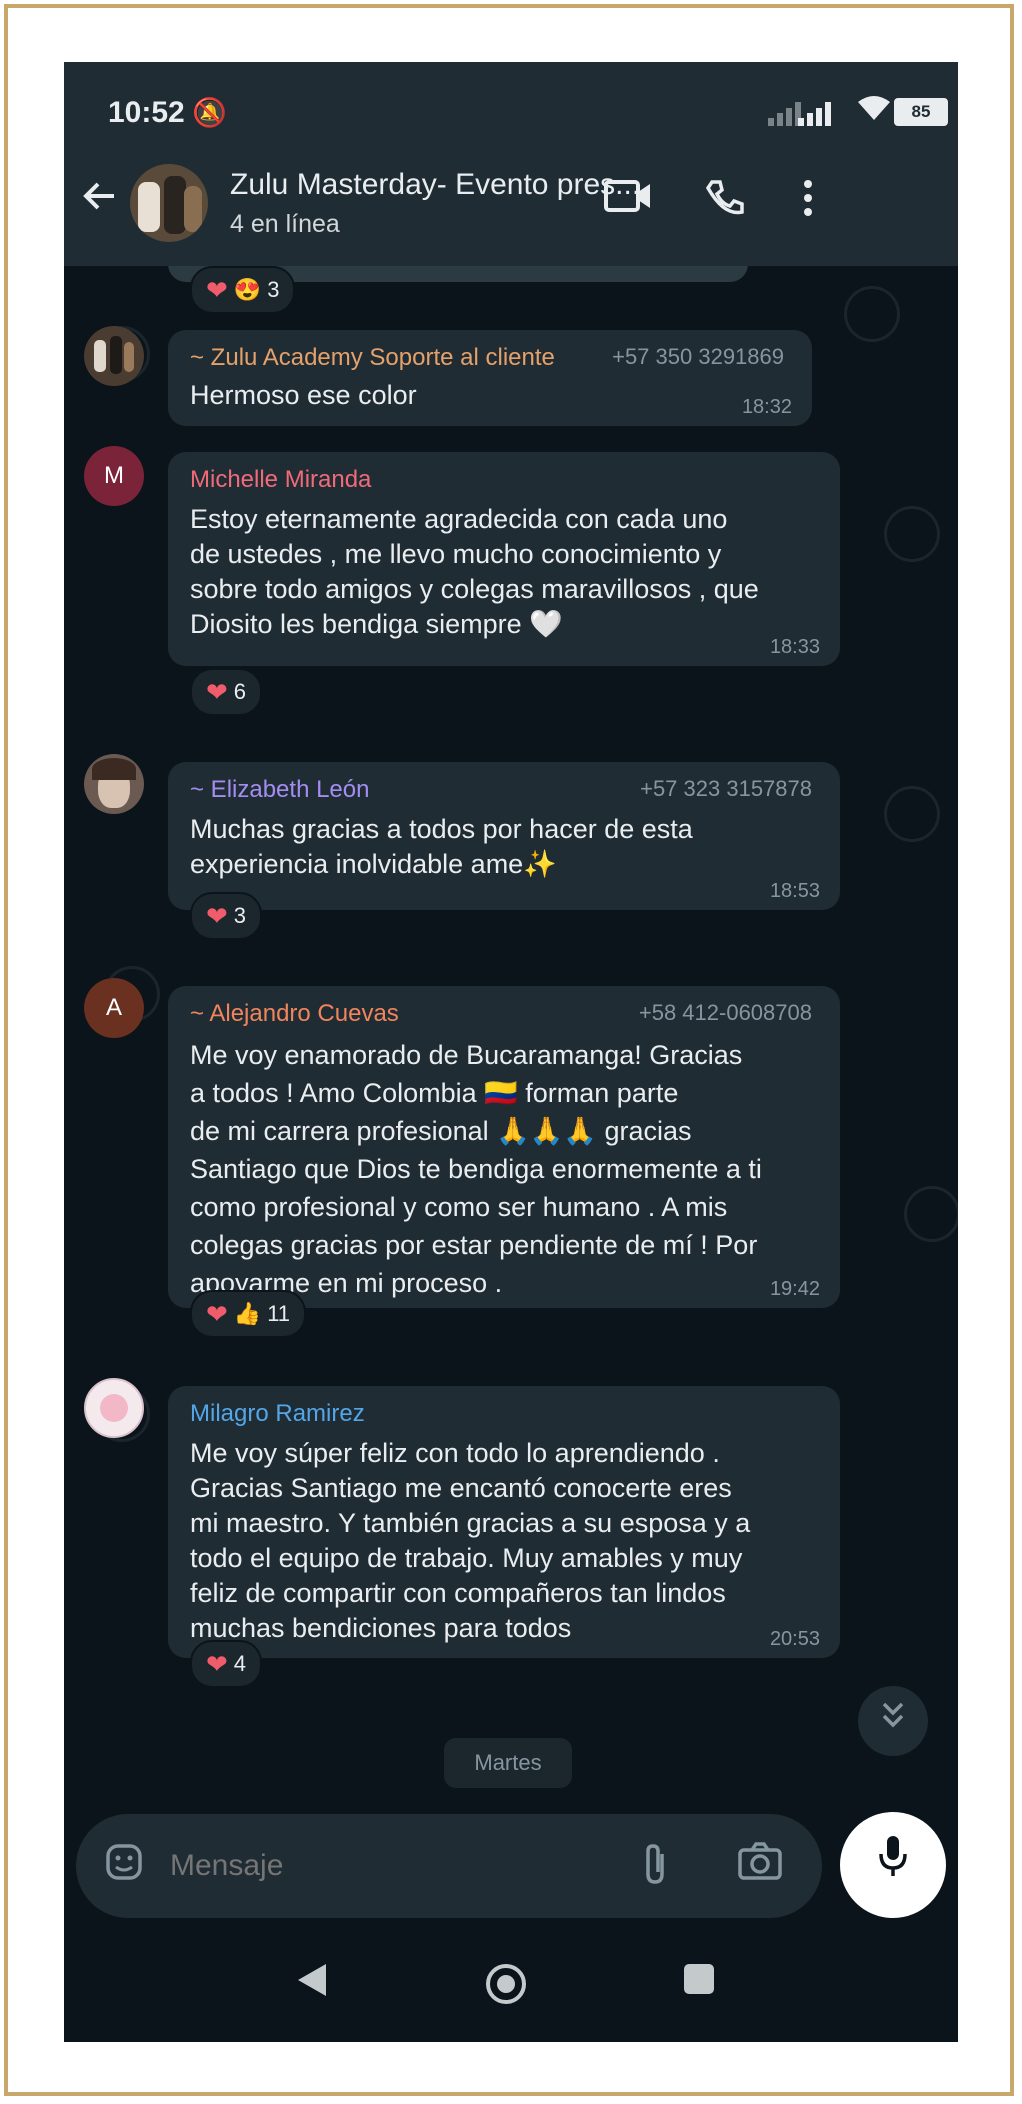  I want to click on reaction-summary: ❤ 6, so click(226, 692).